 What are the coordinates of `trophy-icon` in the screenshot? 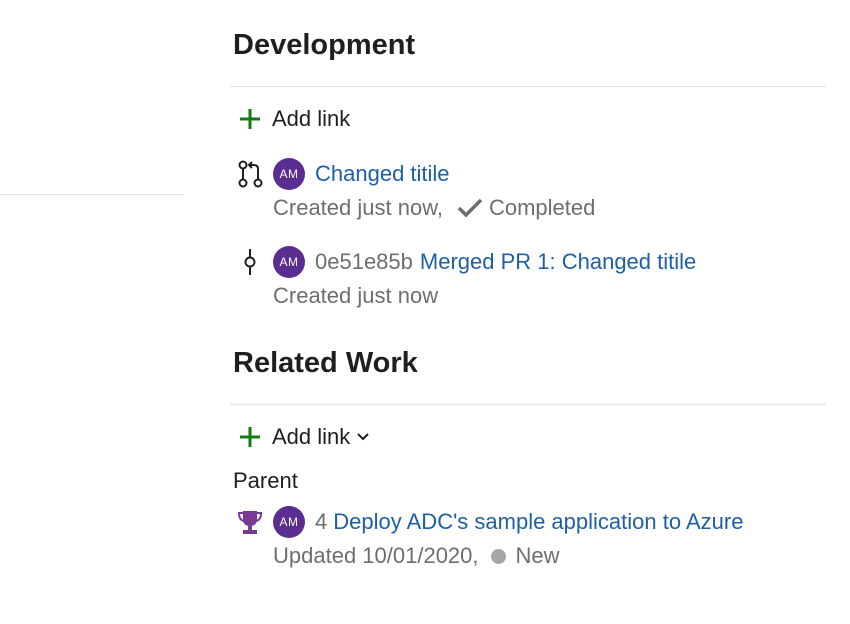 It's located at (250, 522).